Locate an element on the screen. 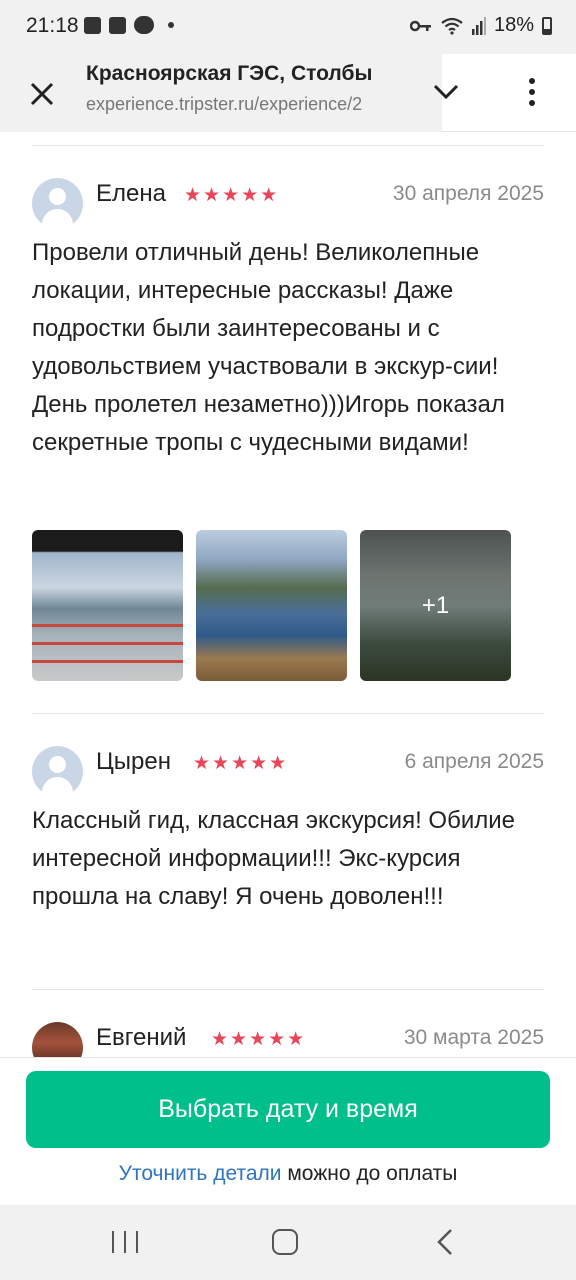 This screenshot has height=1280, width=576. payment-note: Уточнить детали можно до оплаты is located at coordinates (288, 1174).